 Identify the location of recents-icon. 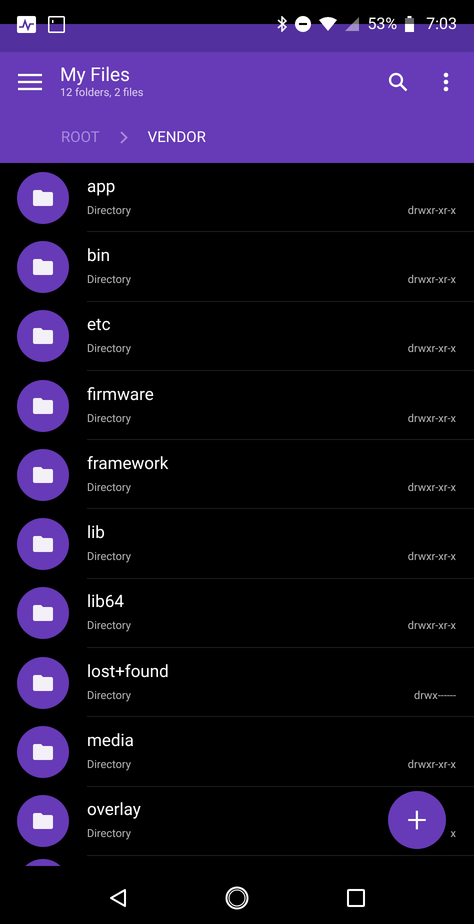
(356, 898).